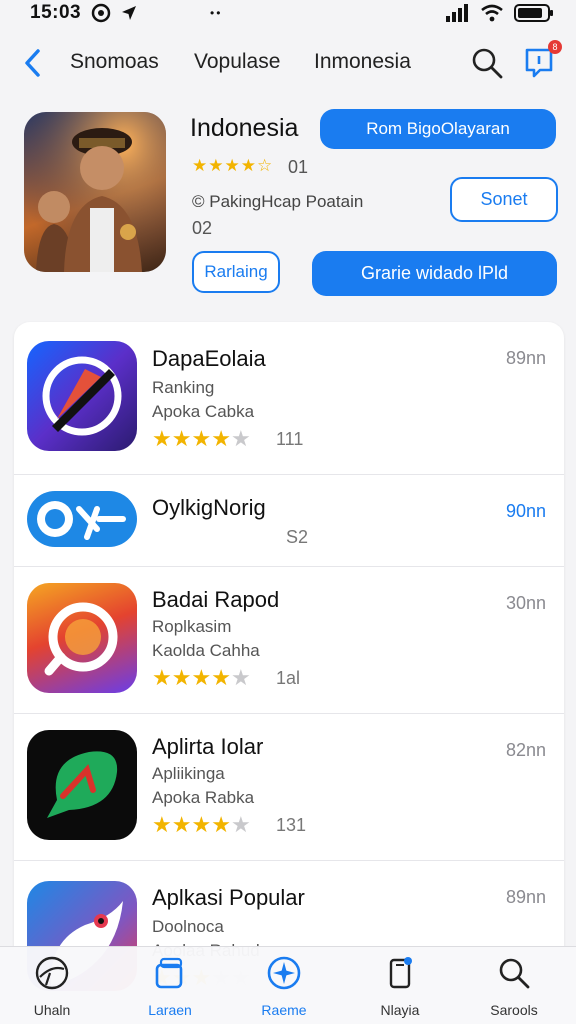  What do you see at coordinates (514, 1010) in the screenshot?
I see `tab-label: Sarools` at bounding box center [514, 1010].